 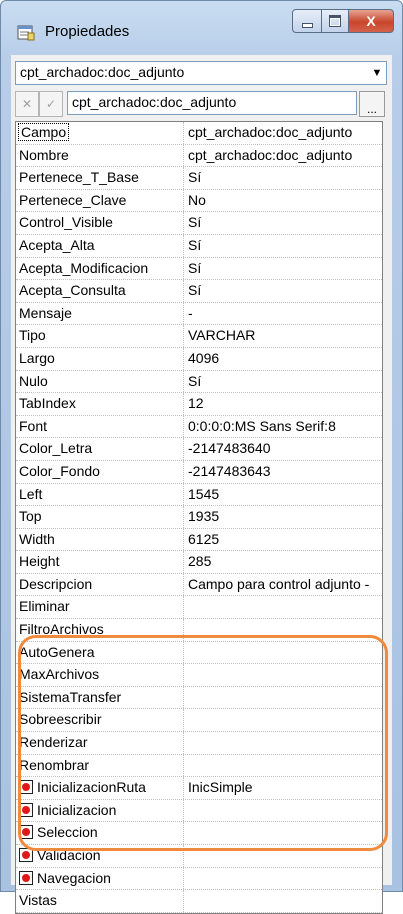 What do you see at coordinates (199, 879) in the screenshot?
I see `property-row: Navegacion` at bounding box center [199, 879].